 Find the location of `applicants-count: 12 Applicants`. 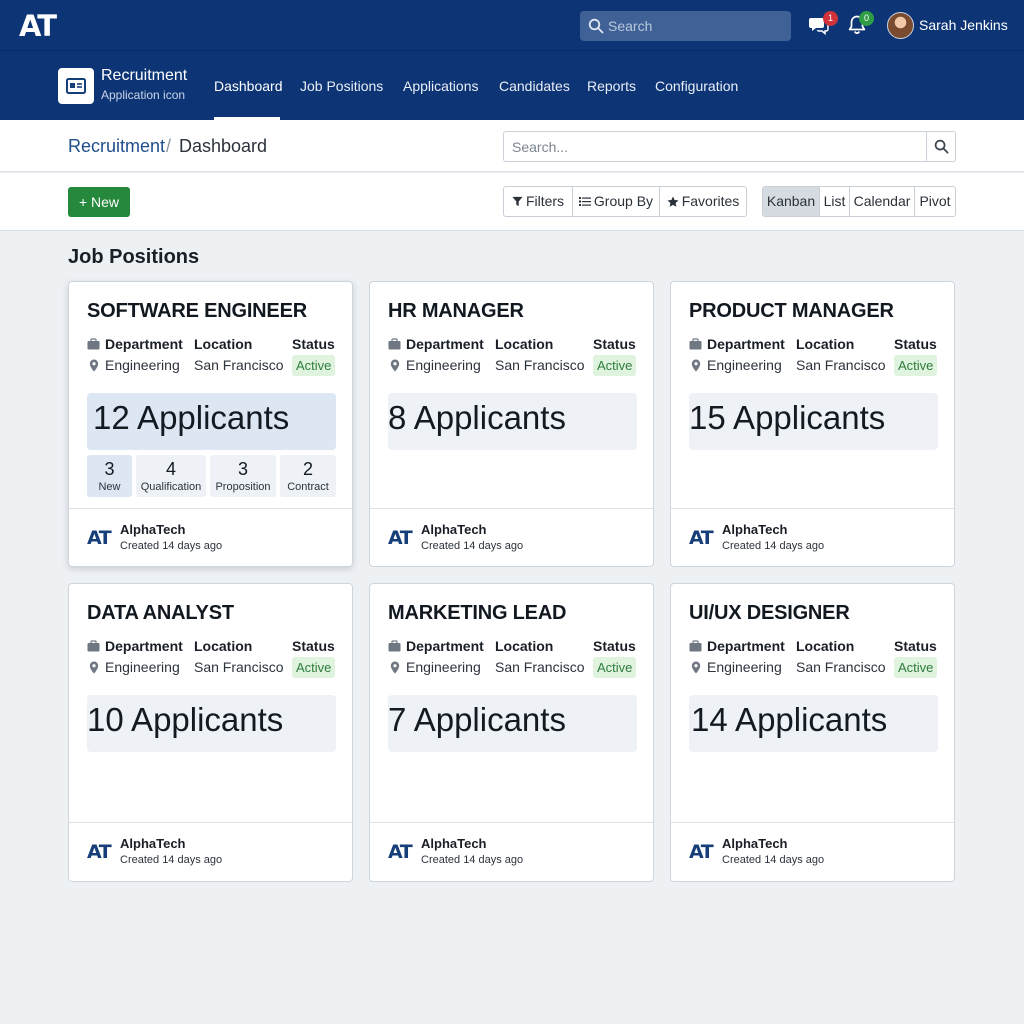

applicants-count: 12 Applicants is located at coordinates (191, 417).